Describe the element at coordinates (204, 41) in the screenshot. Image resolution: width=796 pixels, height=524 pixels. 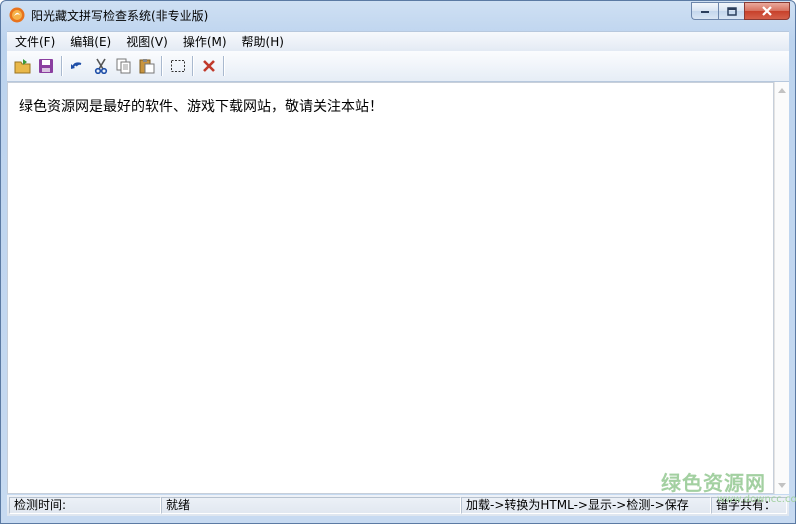
I see `menu-operate: 操作(M)` at that location.